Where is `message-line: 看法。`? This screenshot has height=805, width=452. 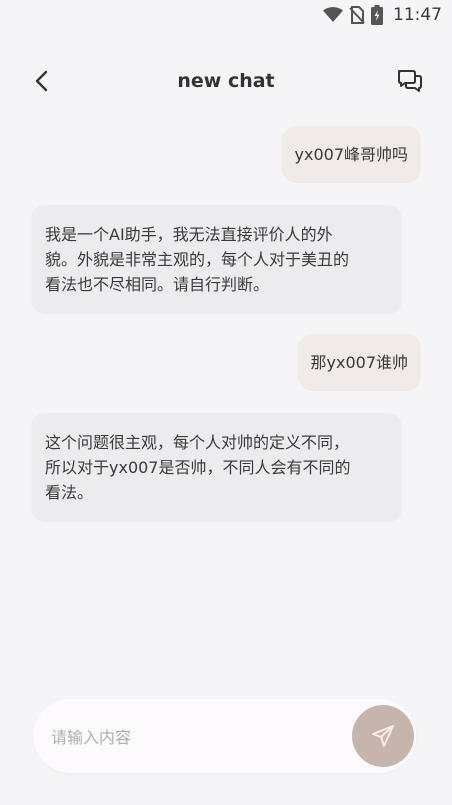 message-line: 看法。 is located at coordinates (69, 492).